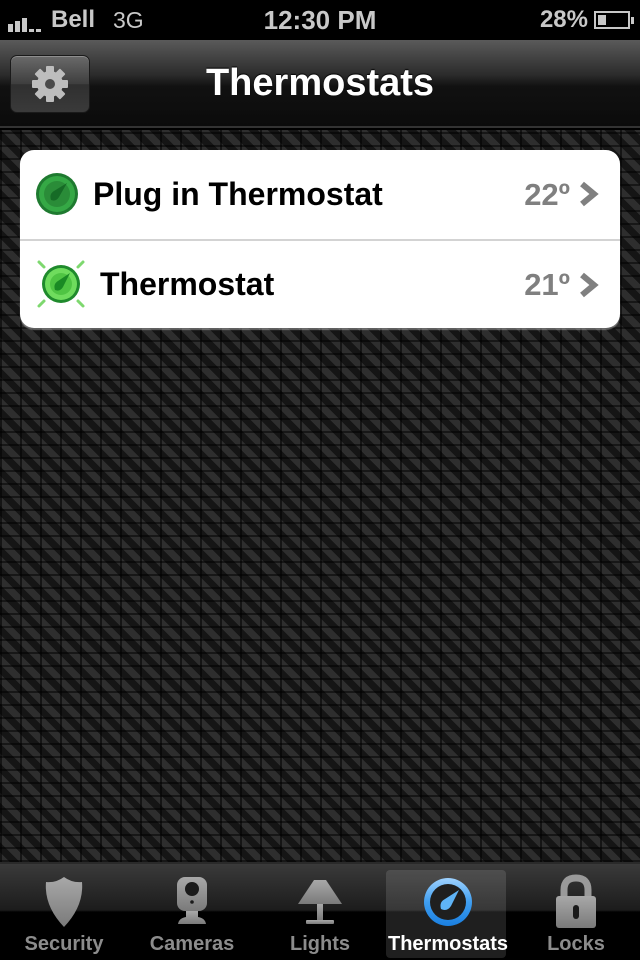 This screenshot has height=960, width=640. I want to click on battery-percent: 28%, so click(563, 19).